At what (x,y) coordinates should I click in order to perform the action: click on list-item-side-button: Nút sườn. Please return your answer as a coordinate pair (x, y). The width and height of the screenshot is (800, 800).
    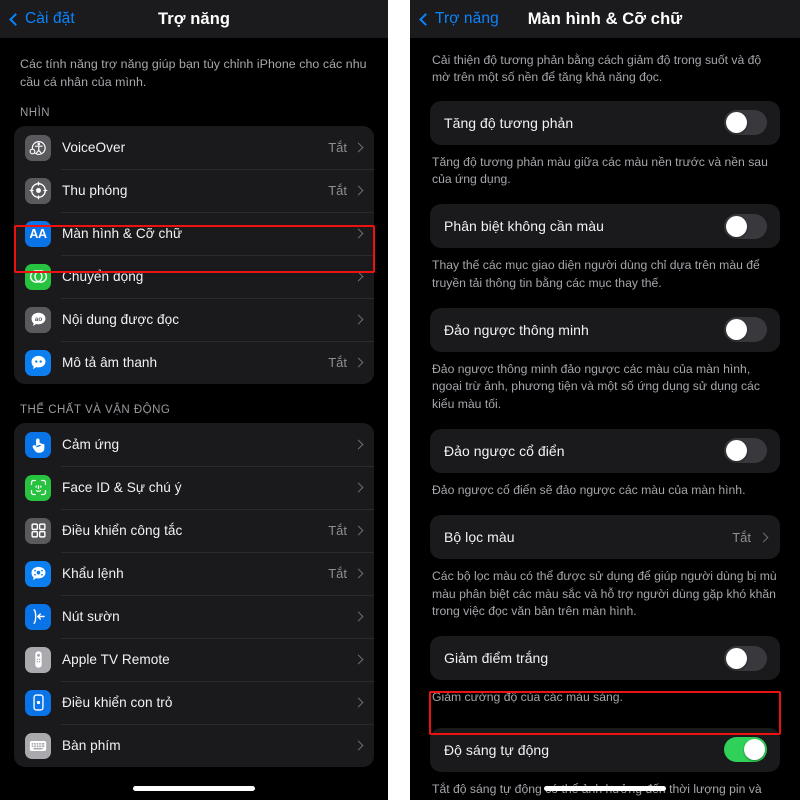
    Looking at the image, I should click on (194, 616).